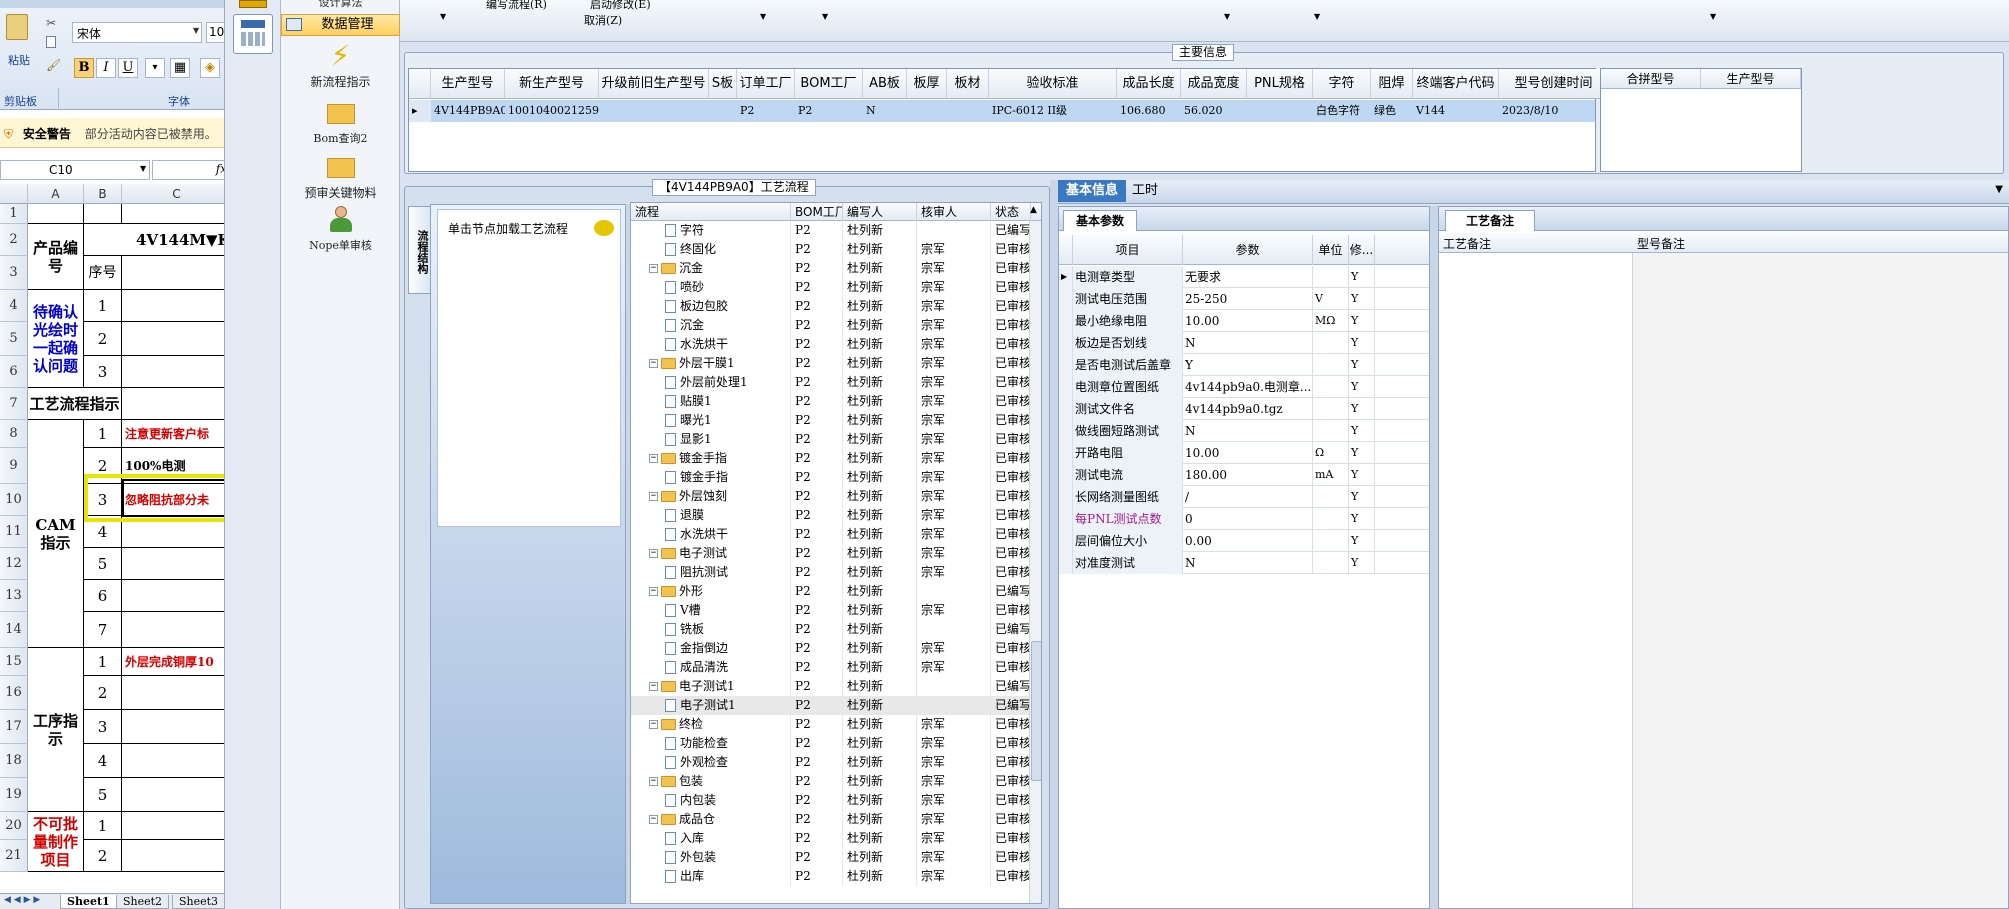 This screenshot has width=2009, height=909. I want to click on flow-row: 铣板 P2 杜列新 已编写, so click(831, 629).